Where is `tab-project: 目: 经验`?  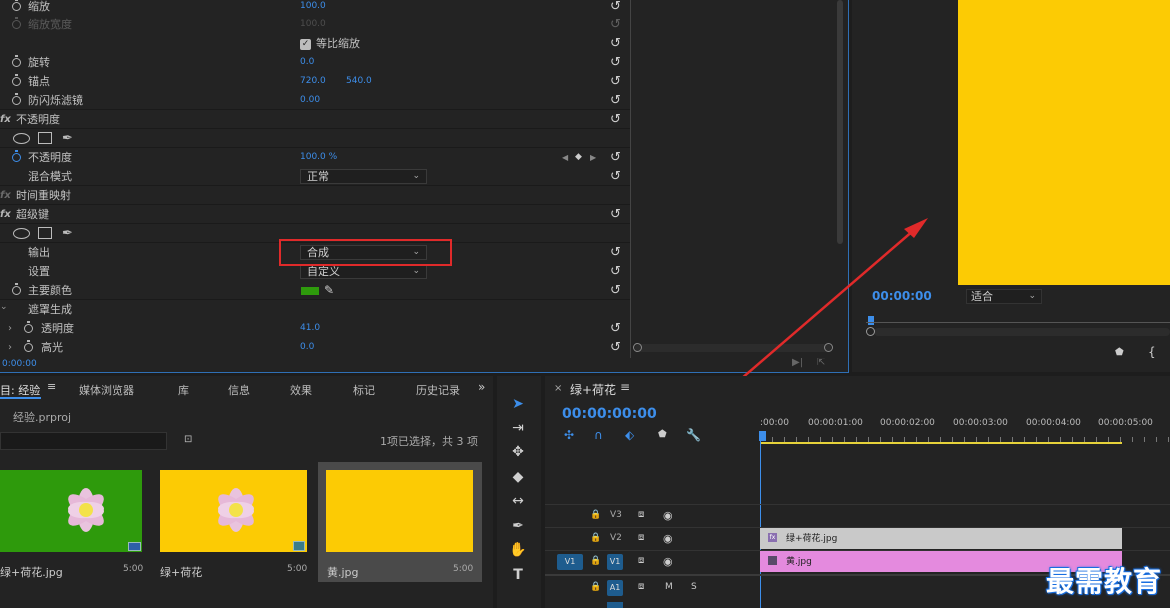
tab-project: 目: 经验 is located at coordinates (20, 390).